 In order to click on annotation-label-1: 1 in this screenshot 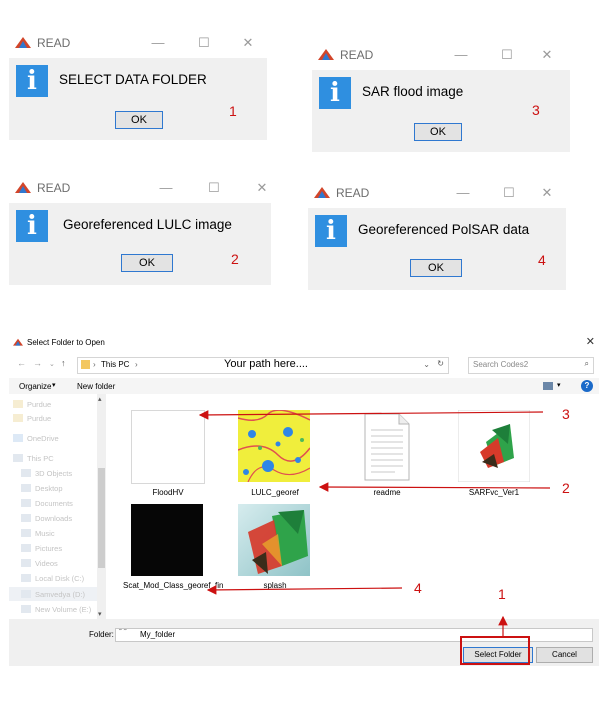, I will do `click(502, 594)`.